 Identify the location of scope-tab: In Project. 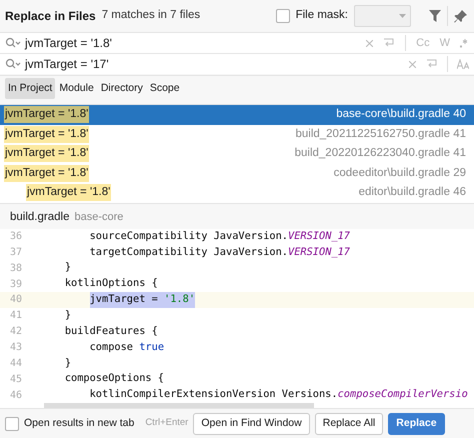
(30, 89).